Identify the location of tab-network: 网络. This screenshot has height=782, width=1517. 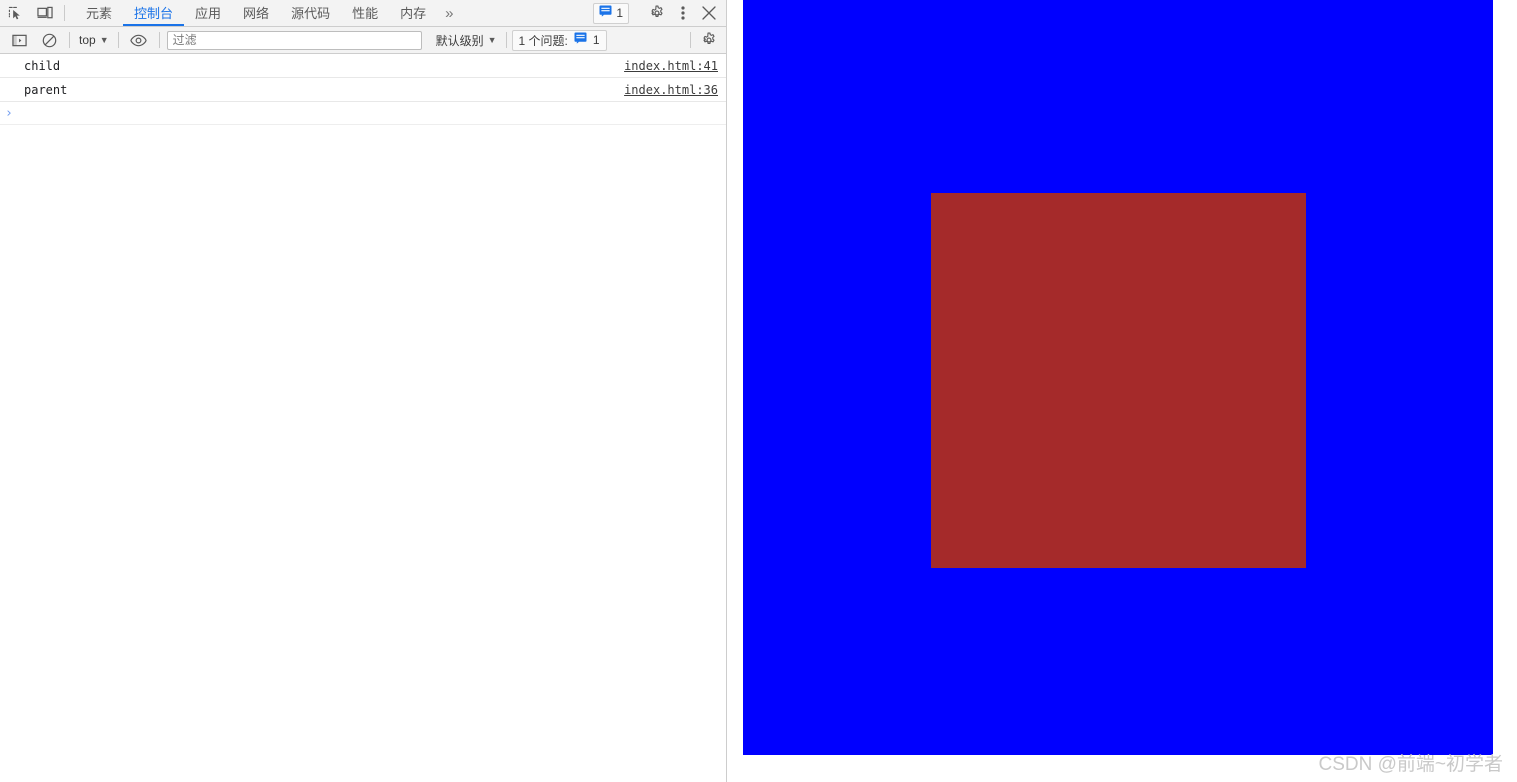
(256, 13).